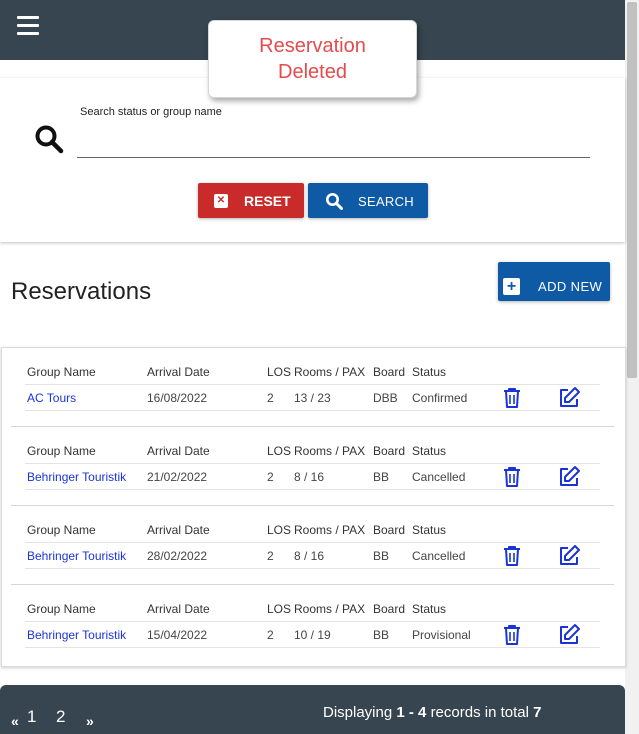 Image resolution: width=639 pixels, height=734 pixels. I want to click on page-2-link: 2, so click(60, 717).